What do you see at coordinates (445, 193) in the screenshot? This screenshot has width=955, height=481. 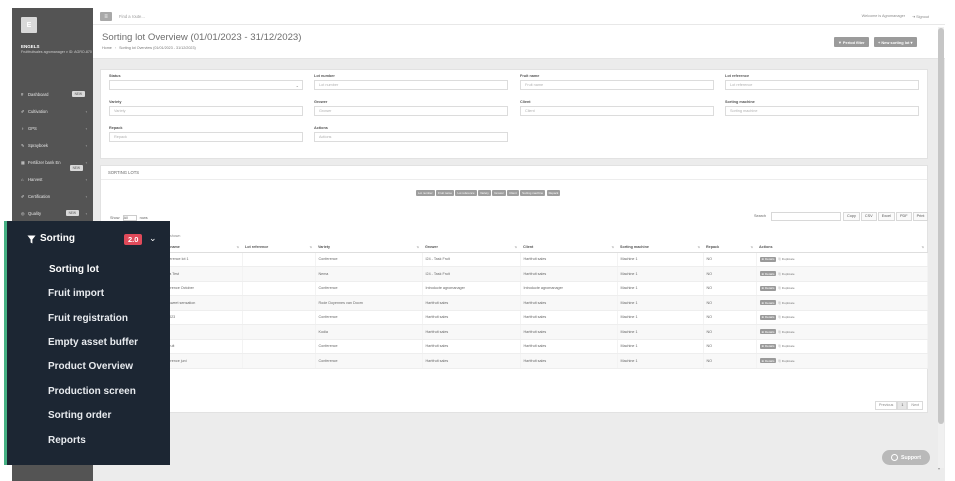 I see `toggle-fruit-name: Fruit name` at bounding box center [445, 193].